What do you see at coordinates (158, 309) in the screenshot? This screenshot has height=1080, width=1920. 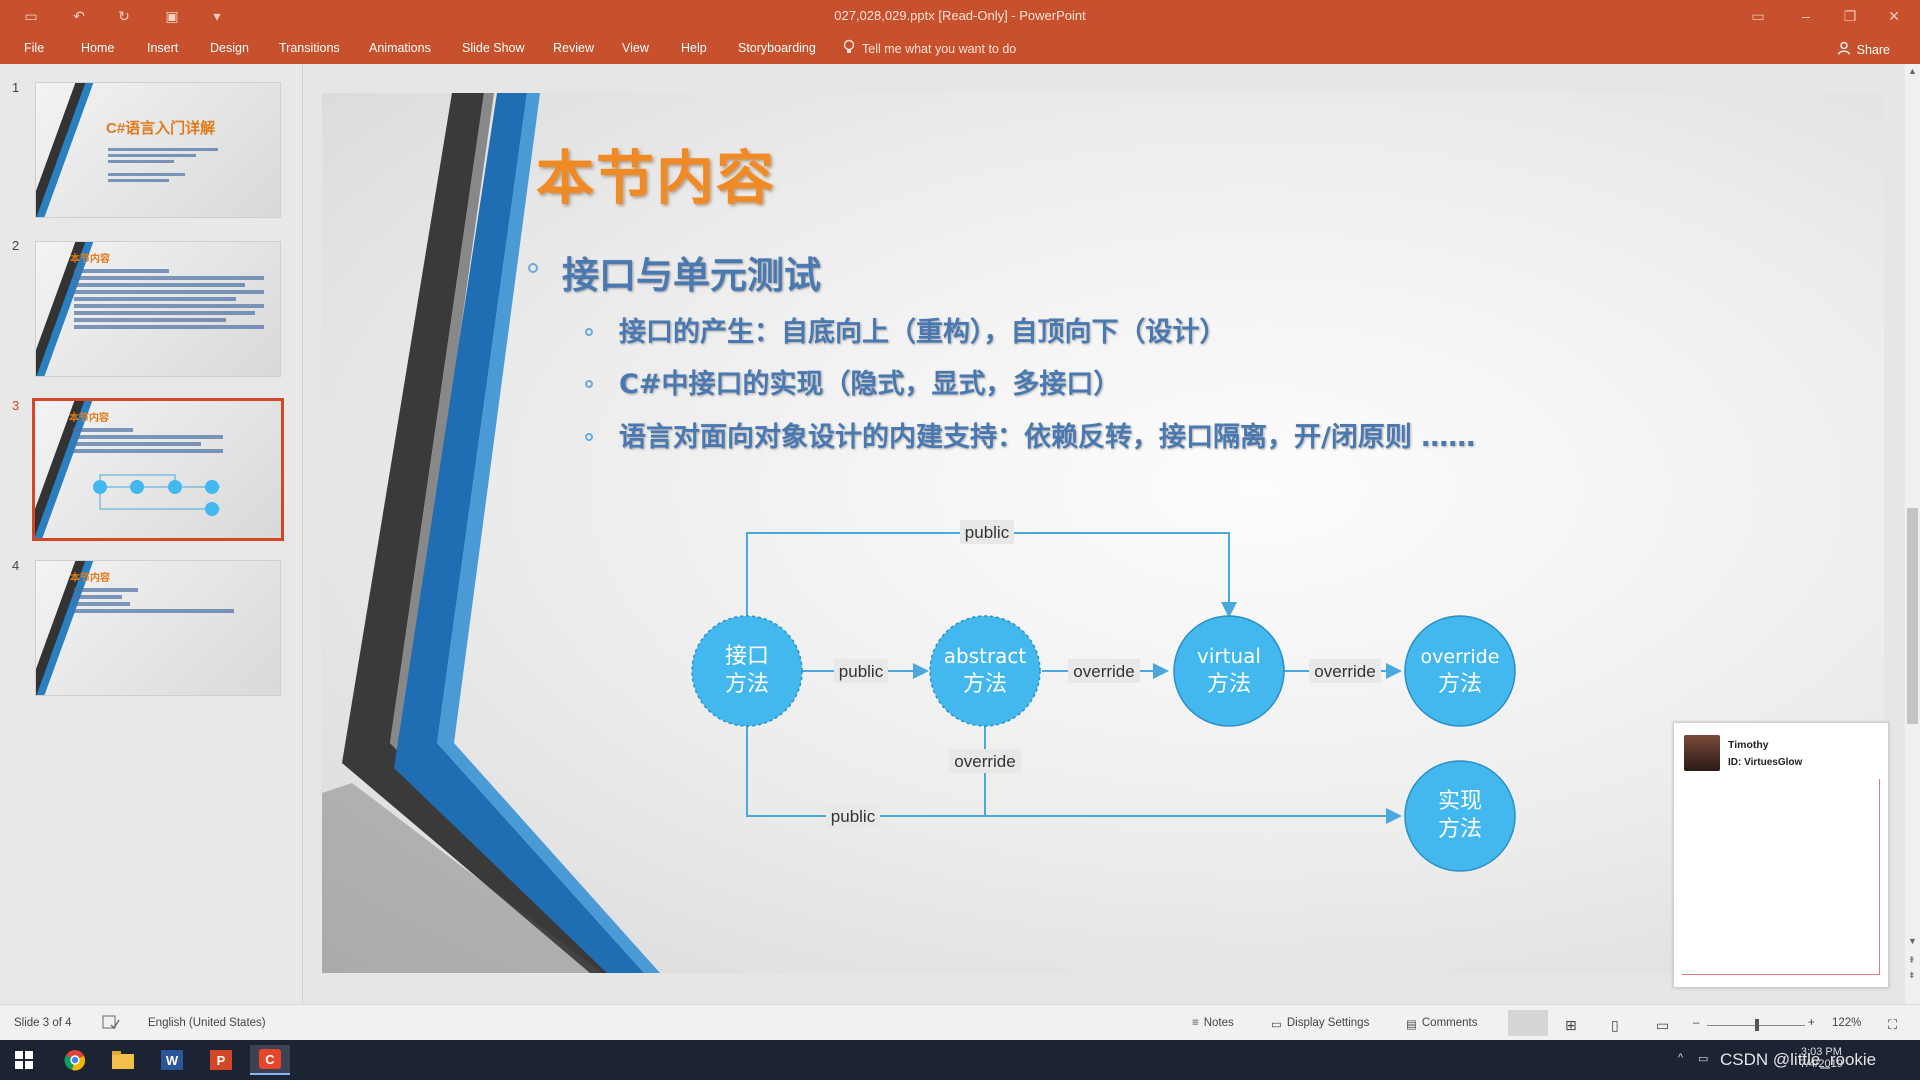 I see `slide-thumbnail-2: 本节内容` at bounding box center [158, 309].